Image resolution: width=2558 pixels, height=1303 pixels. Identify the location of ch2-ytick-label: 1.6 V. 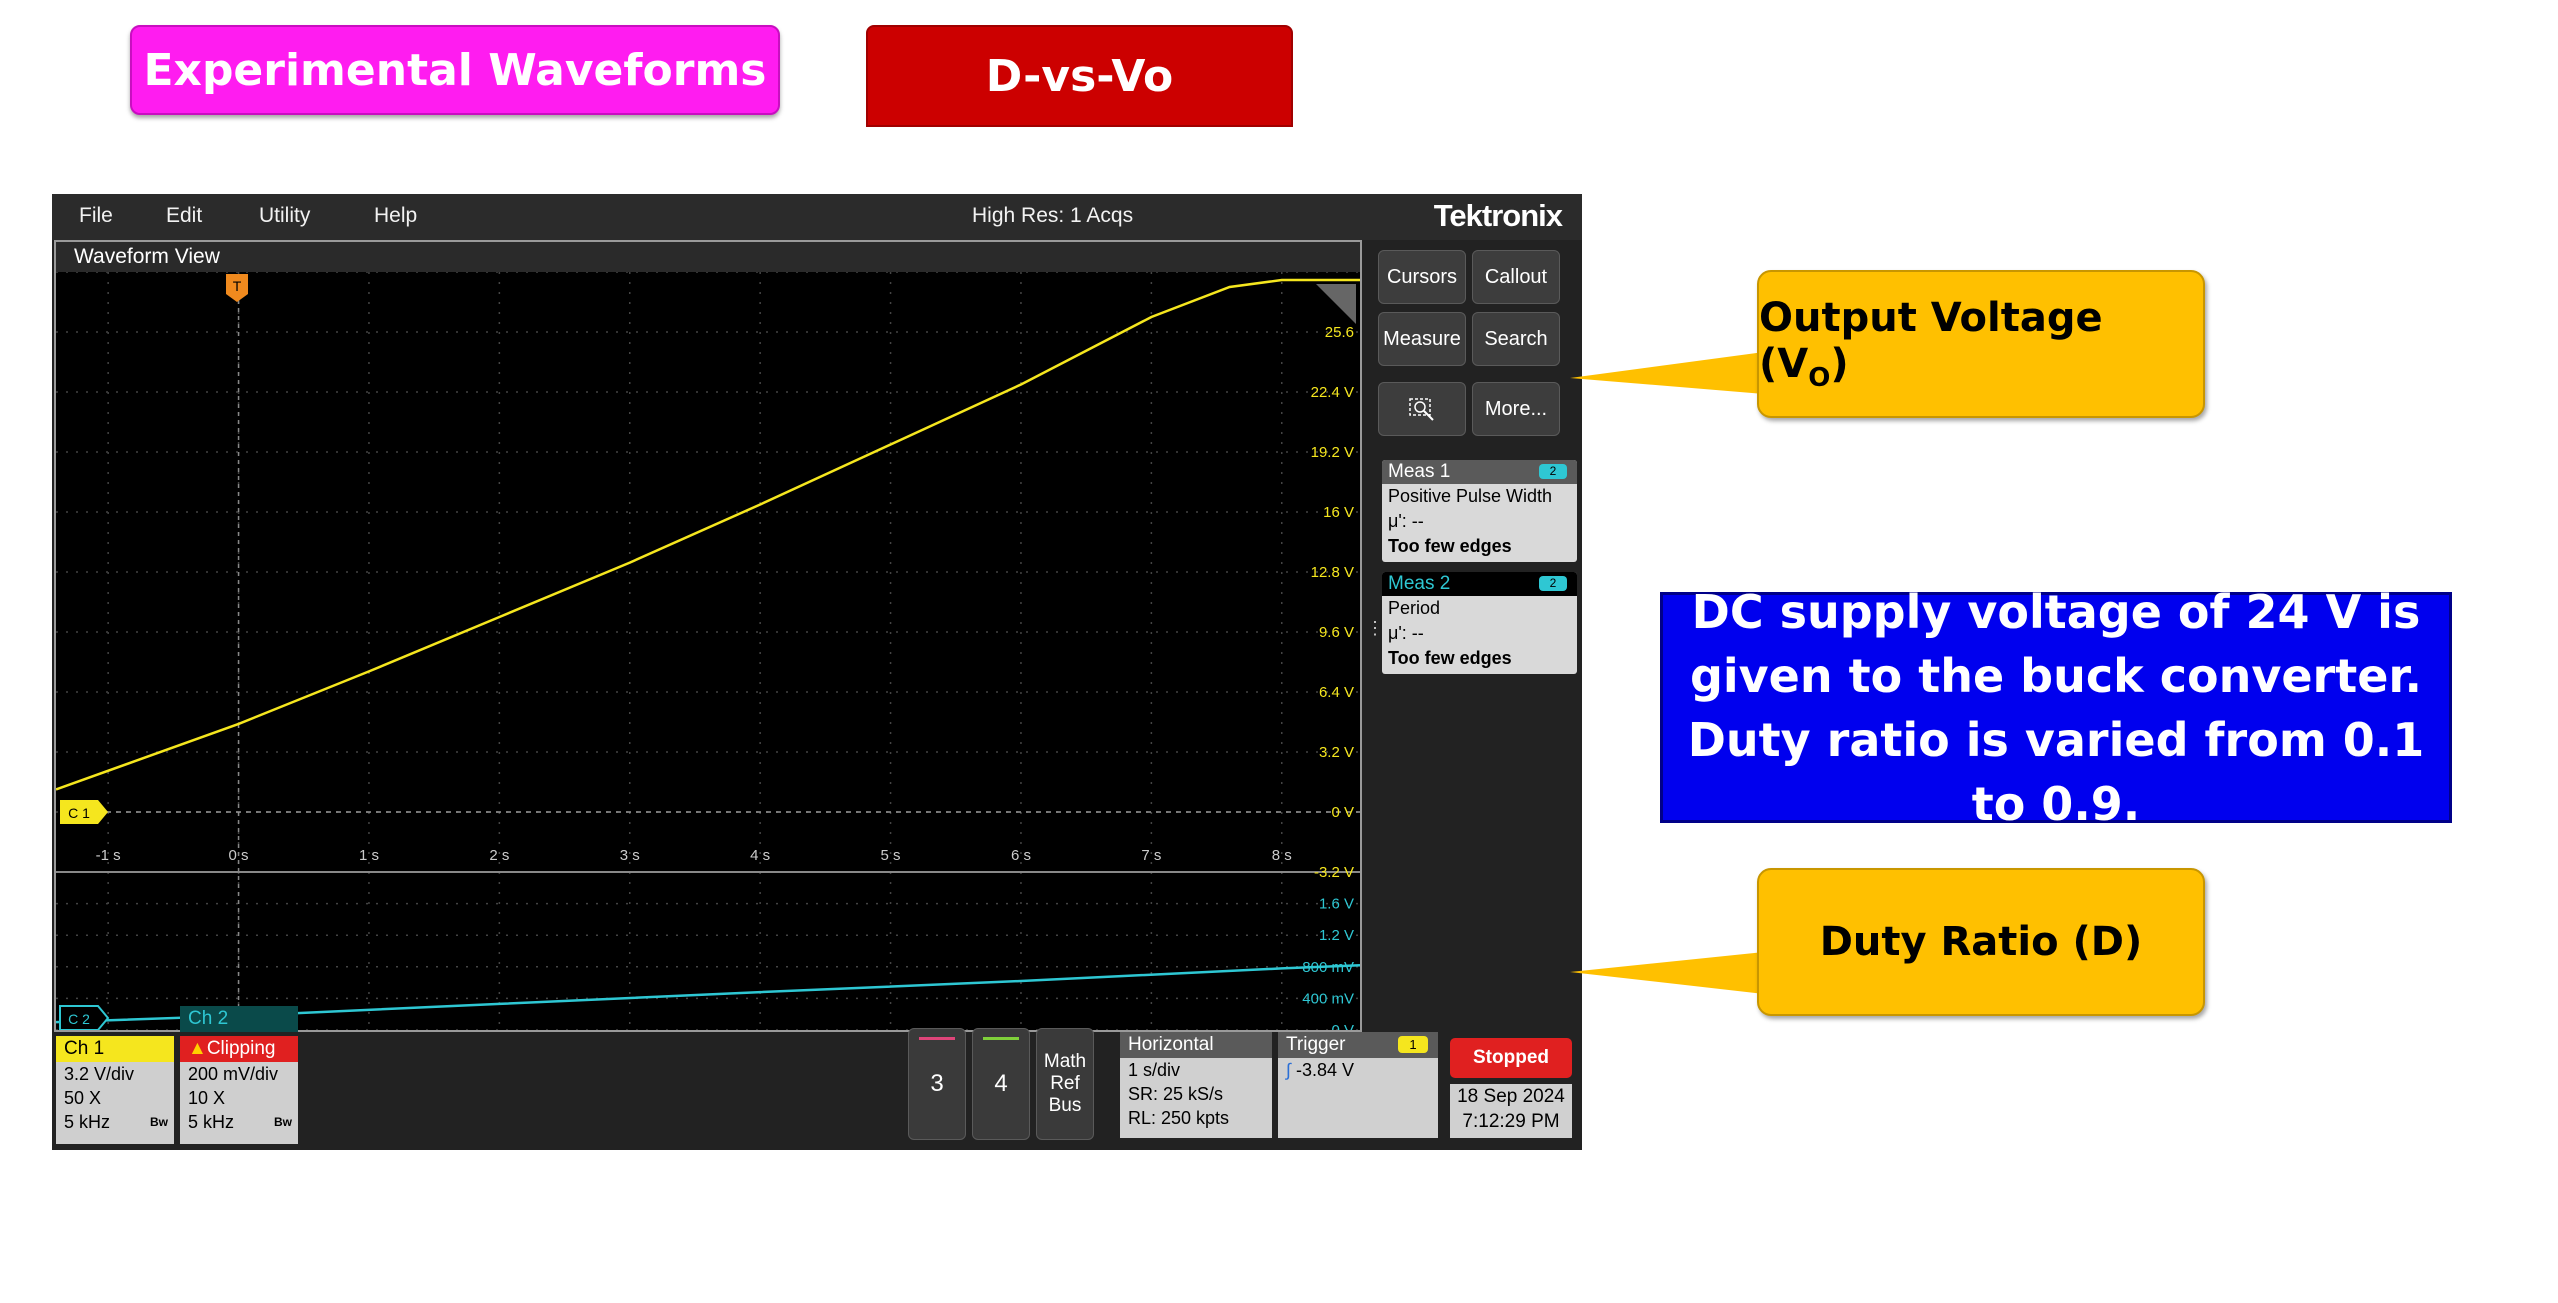
(1336, 904).